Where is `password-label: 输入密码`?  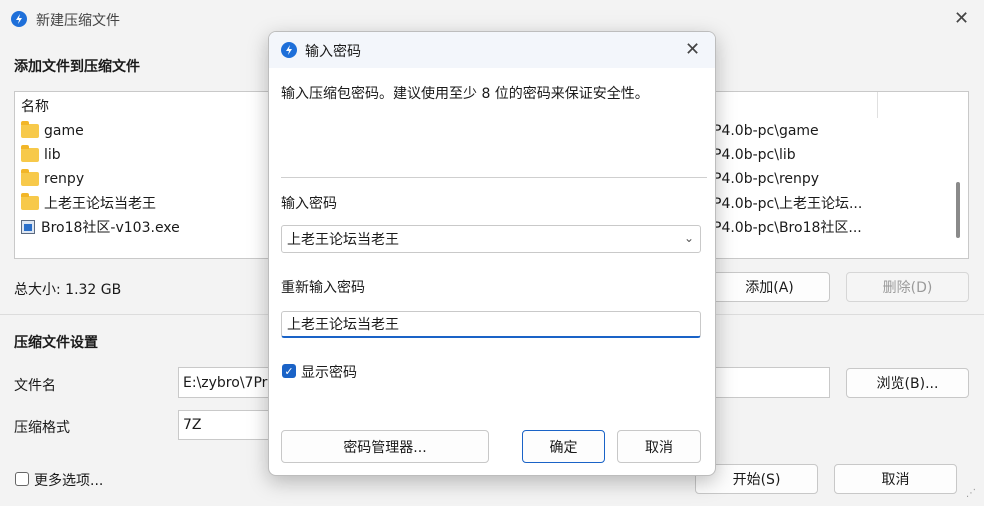
password-label: 输入密码 is located at coordinates (309, 204).